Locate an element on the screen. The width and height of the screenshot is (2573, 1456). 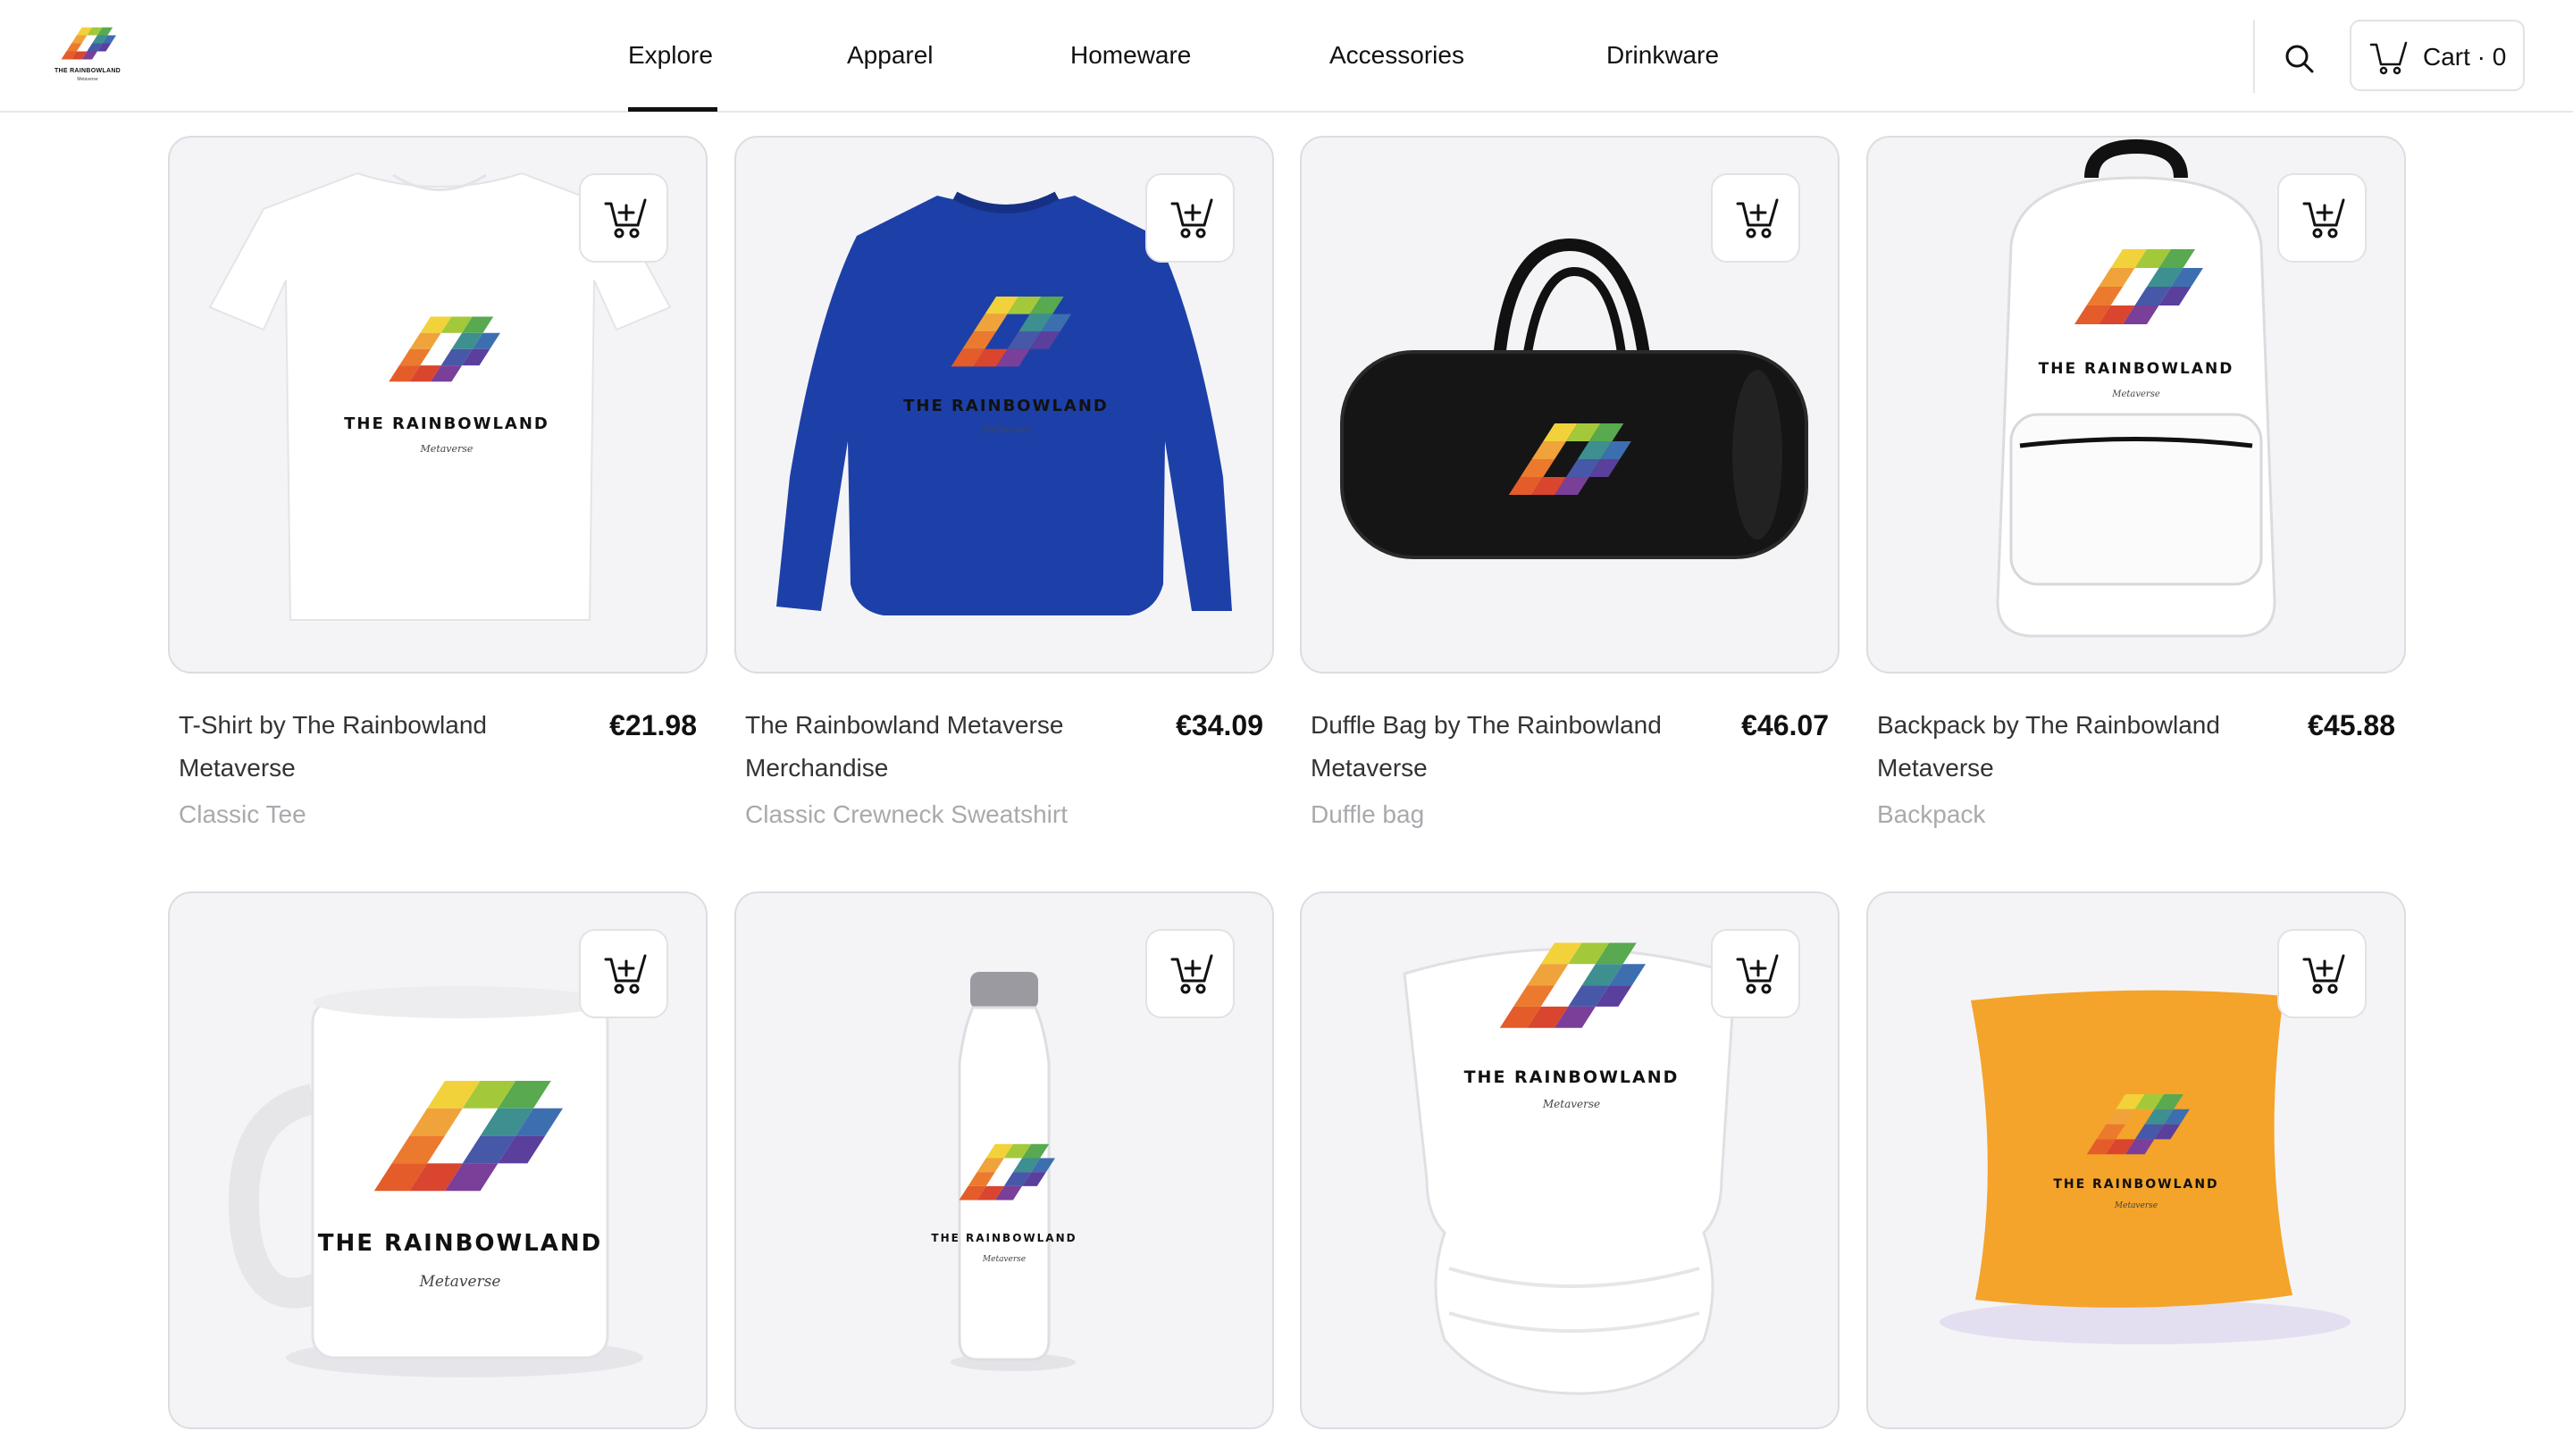
product-type: Classic Tee is located at coordinates (242, 814).